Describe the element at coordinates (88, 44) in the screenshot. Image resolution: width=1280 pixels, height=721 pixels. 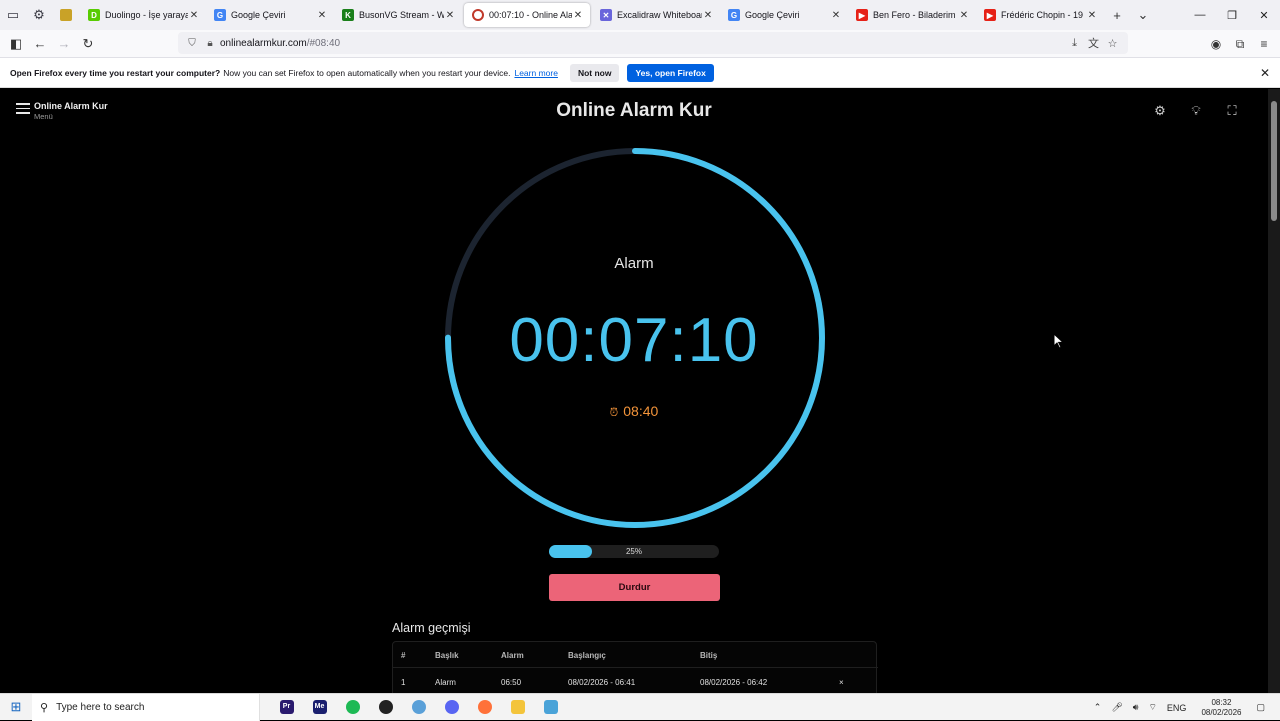
I see `reload-icon: ↻` at that location.